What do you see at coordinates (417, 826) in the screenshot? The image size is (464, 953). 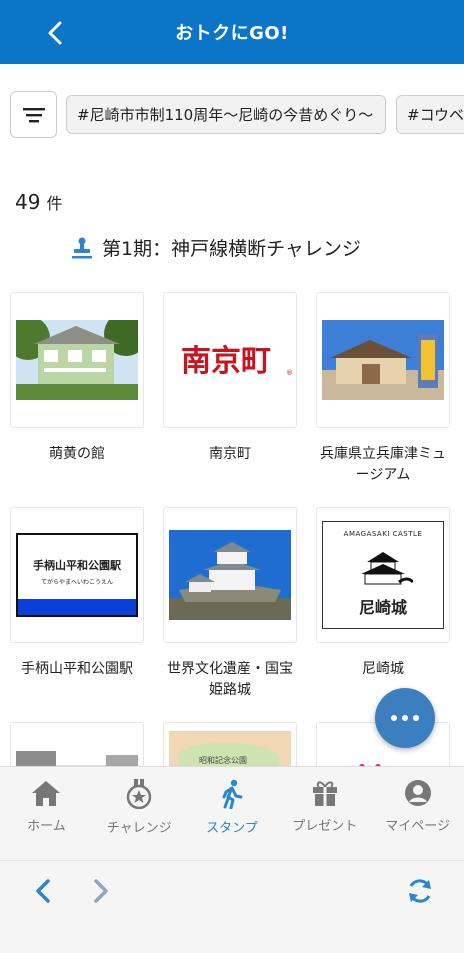 I see `nav-mypage-label: マイページ` at bounding box center [417, 826].